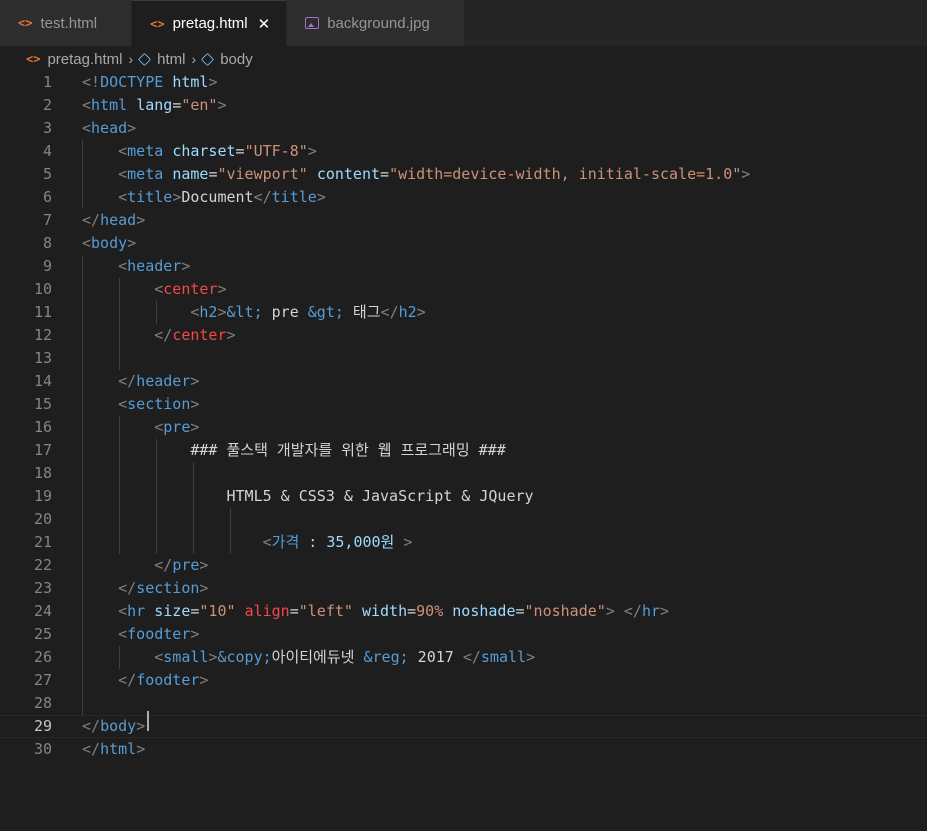  What do you see at coordinates (463, 680) in the screenshot?
I see `code-line: 27 </foodter>` at bounding box center [463, 680].